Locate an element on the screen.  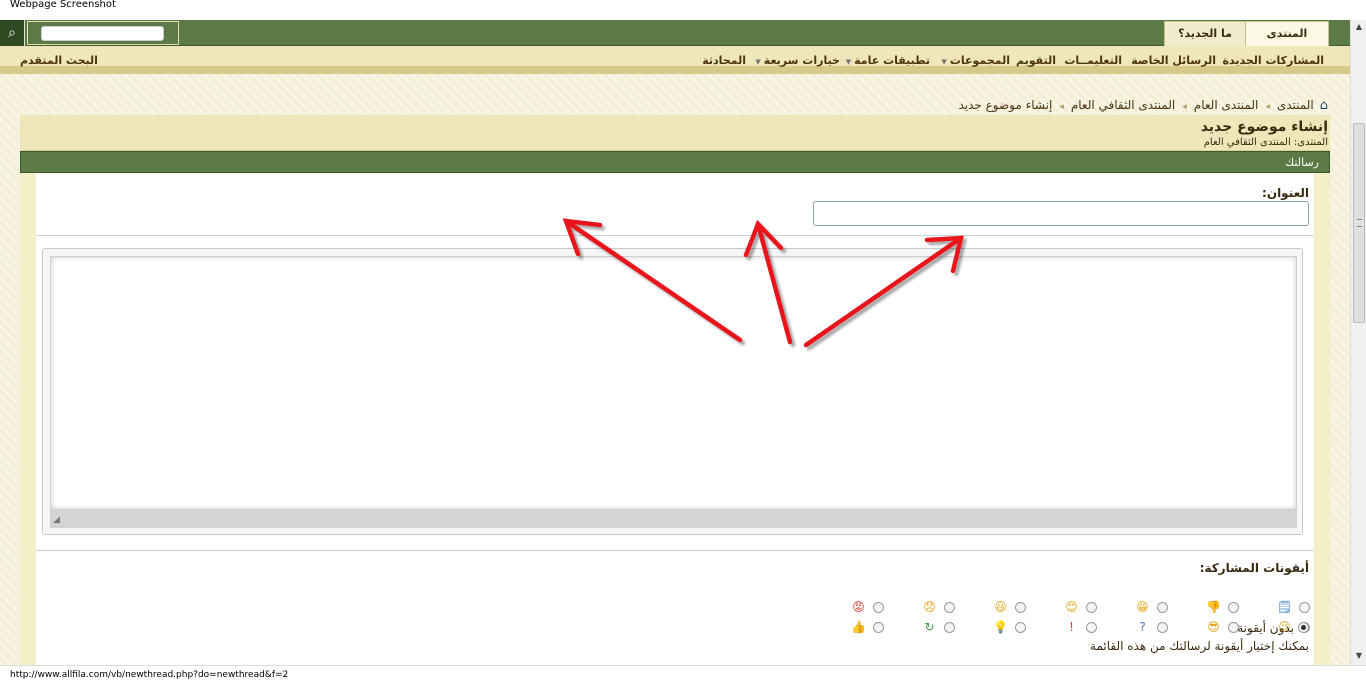
panel-header-label: رسالتك is located at coordinates (1302, 162).